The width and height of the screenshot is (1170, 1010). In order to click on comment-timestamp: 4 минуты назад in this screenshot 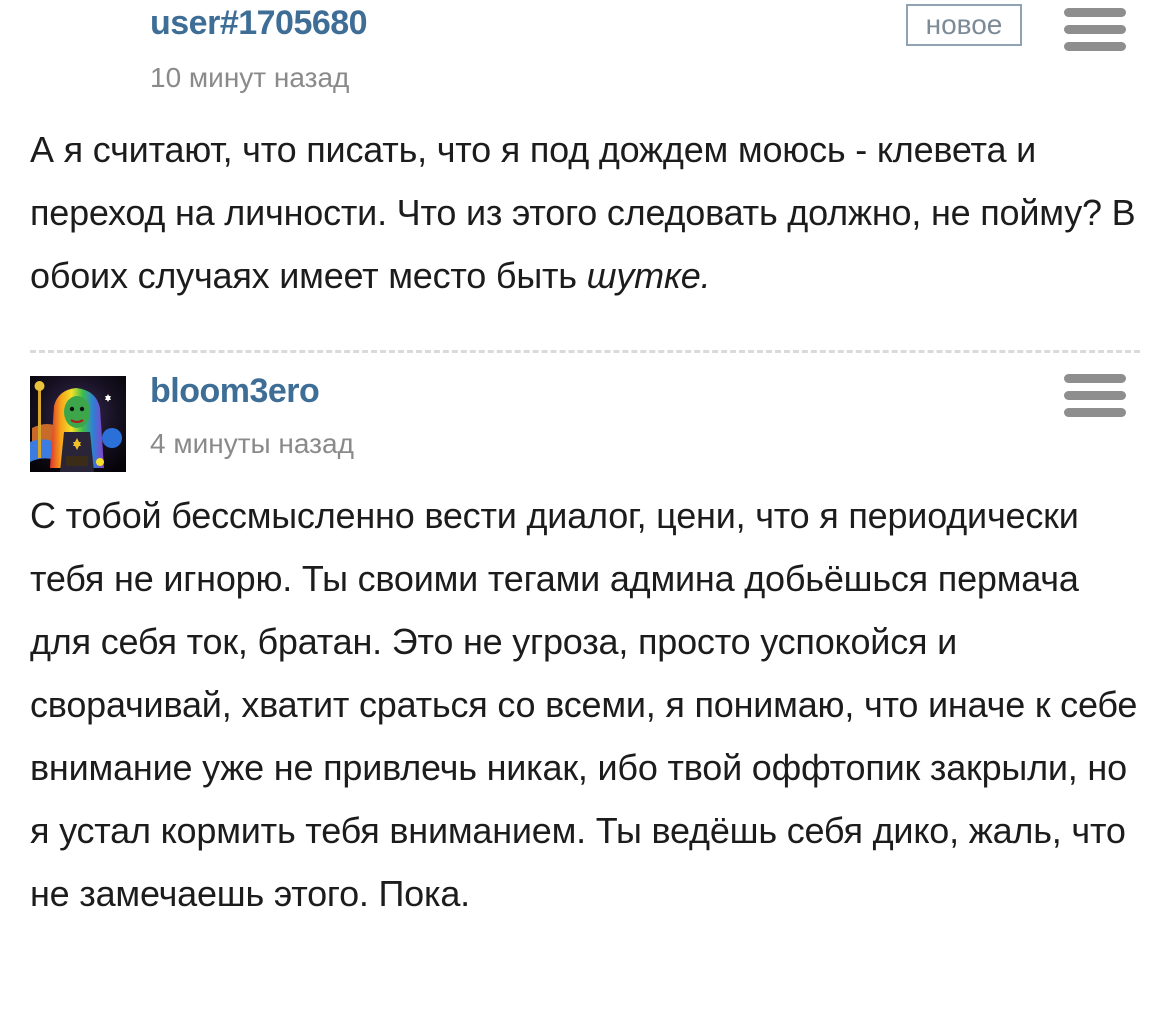, I will do `click(252, 443)`.